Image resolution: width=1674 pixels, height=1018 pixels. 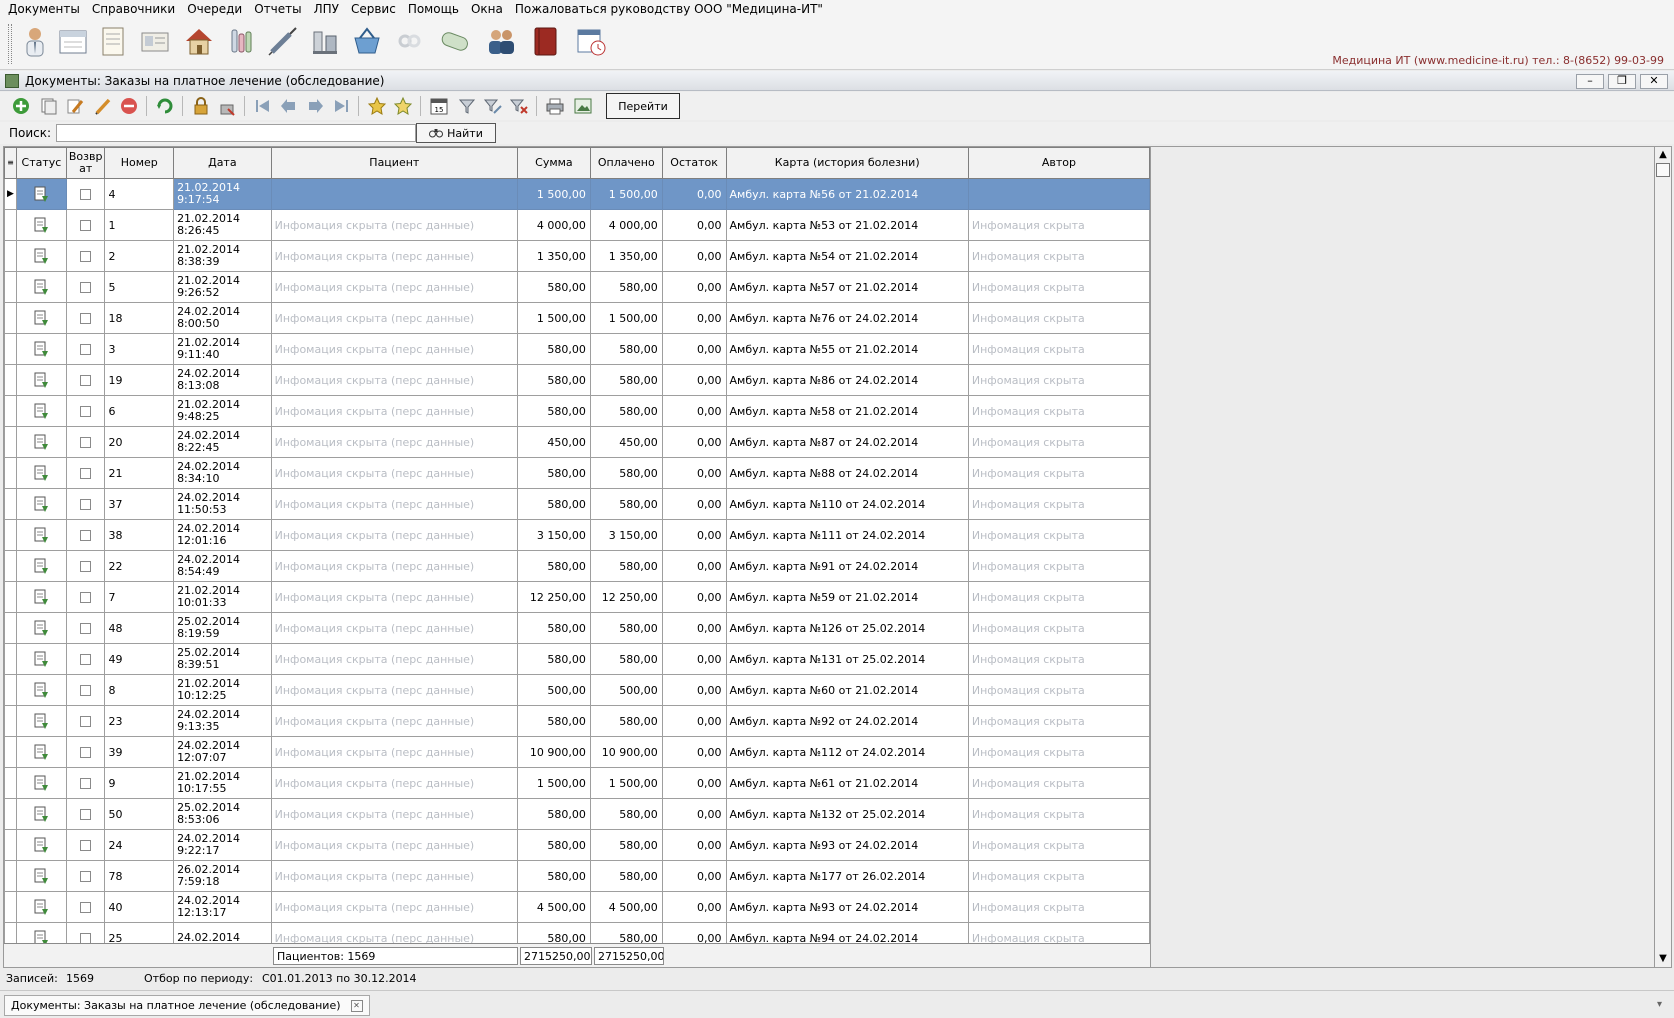 I want to click on first-record-icon, so click(x=263, y=106).